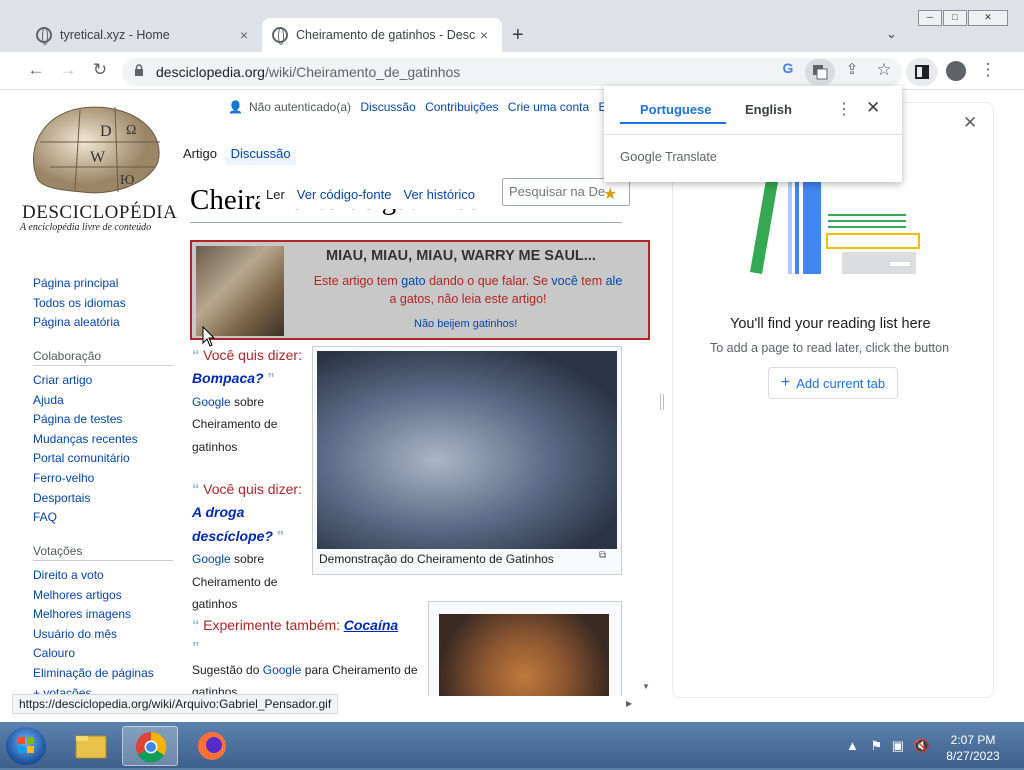  Describe the element at coordinates (93, 637) in the screenshot. I see `nav-item: Usuário do mês` at that location.